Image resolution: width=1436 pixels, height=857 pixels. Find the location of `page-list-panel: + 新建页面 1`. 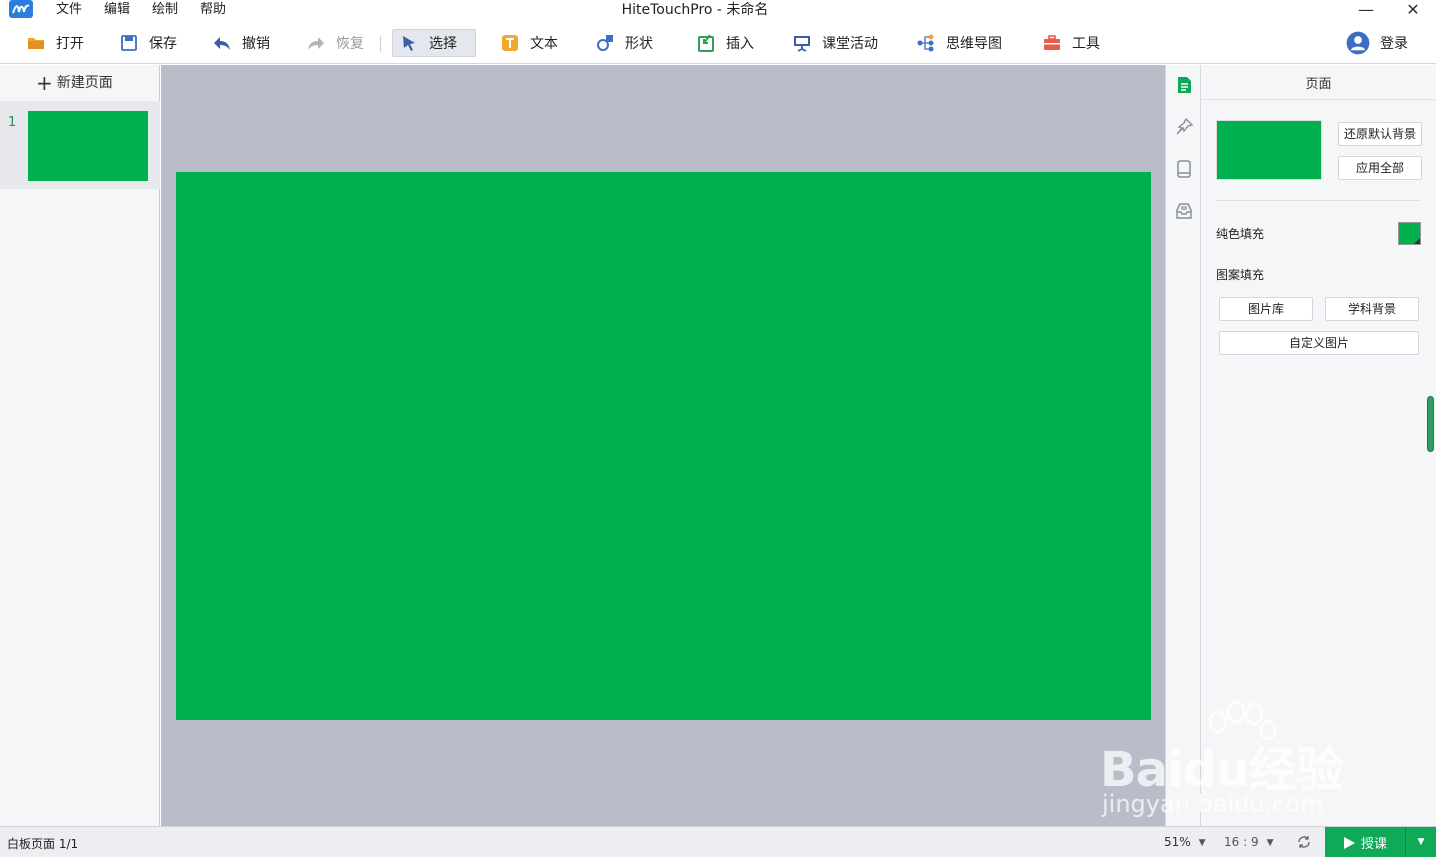

page-list-panel: + 新建页面 1 is located at coordinates (80, 445).